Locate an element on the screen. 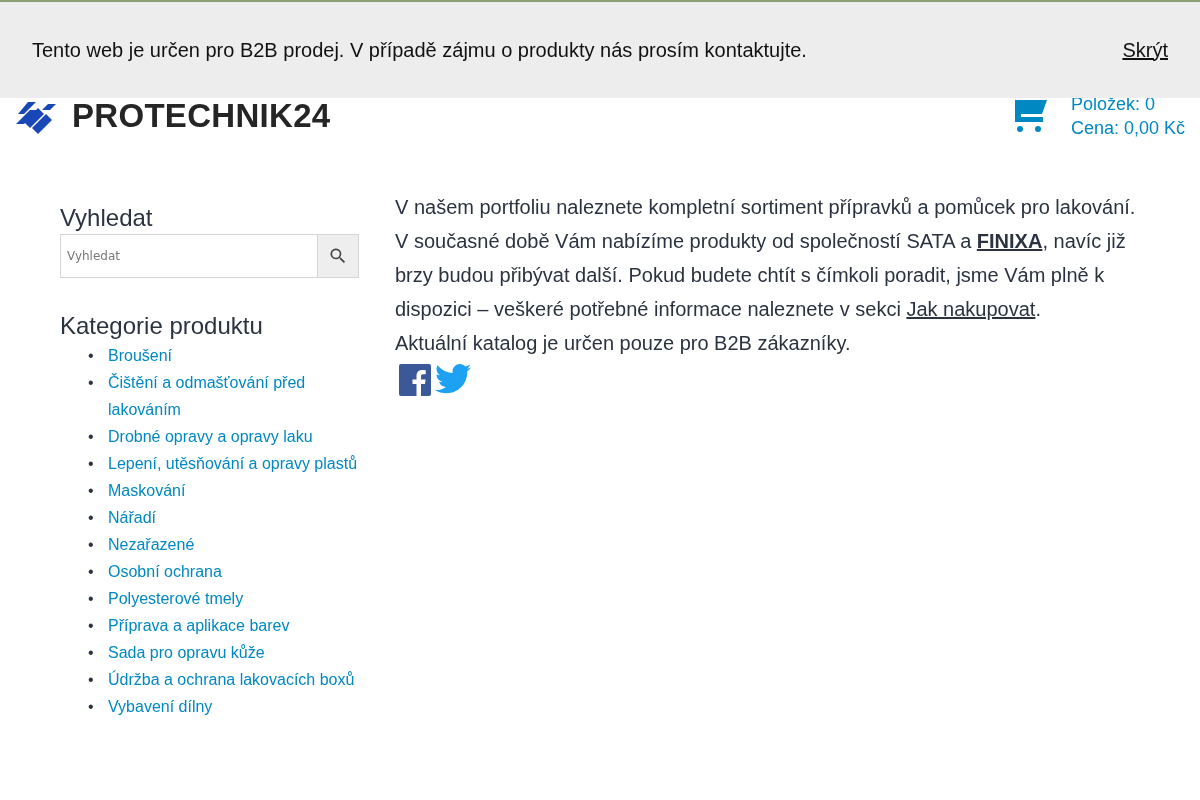 The width and height of the screenshot is (1200, 800). search-icon is located at coordinates (338, 256).